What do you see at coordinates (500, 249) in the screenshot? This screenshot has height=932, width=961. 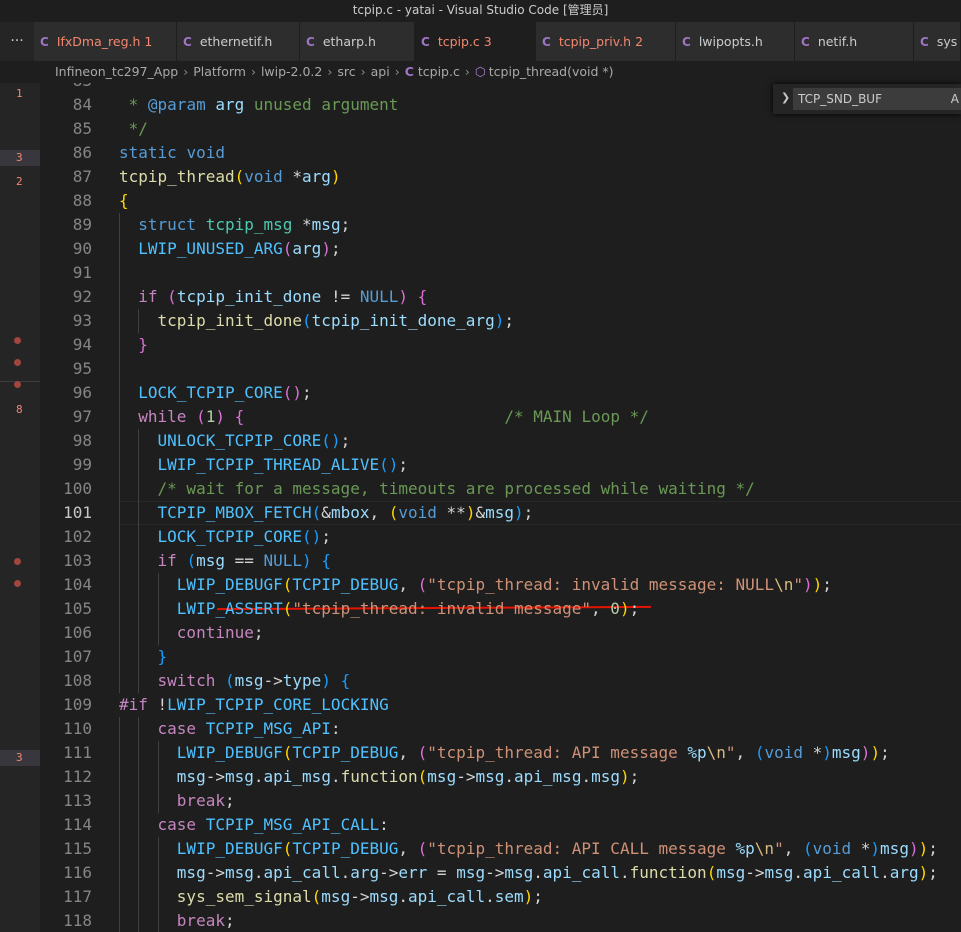 I see `code-line: 90 LWIP_UNUSED_ARG(arg);` at bounding box center [500, 249].